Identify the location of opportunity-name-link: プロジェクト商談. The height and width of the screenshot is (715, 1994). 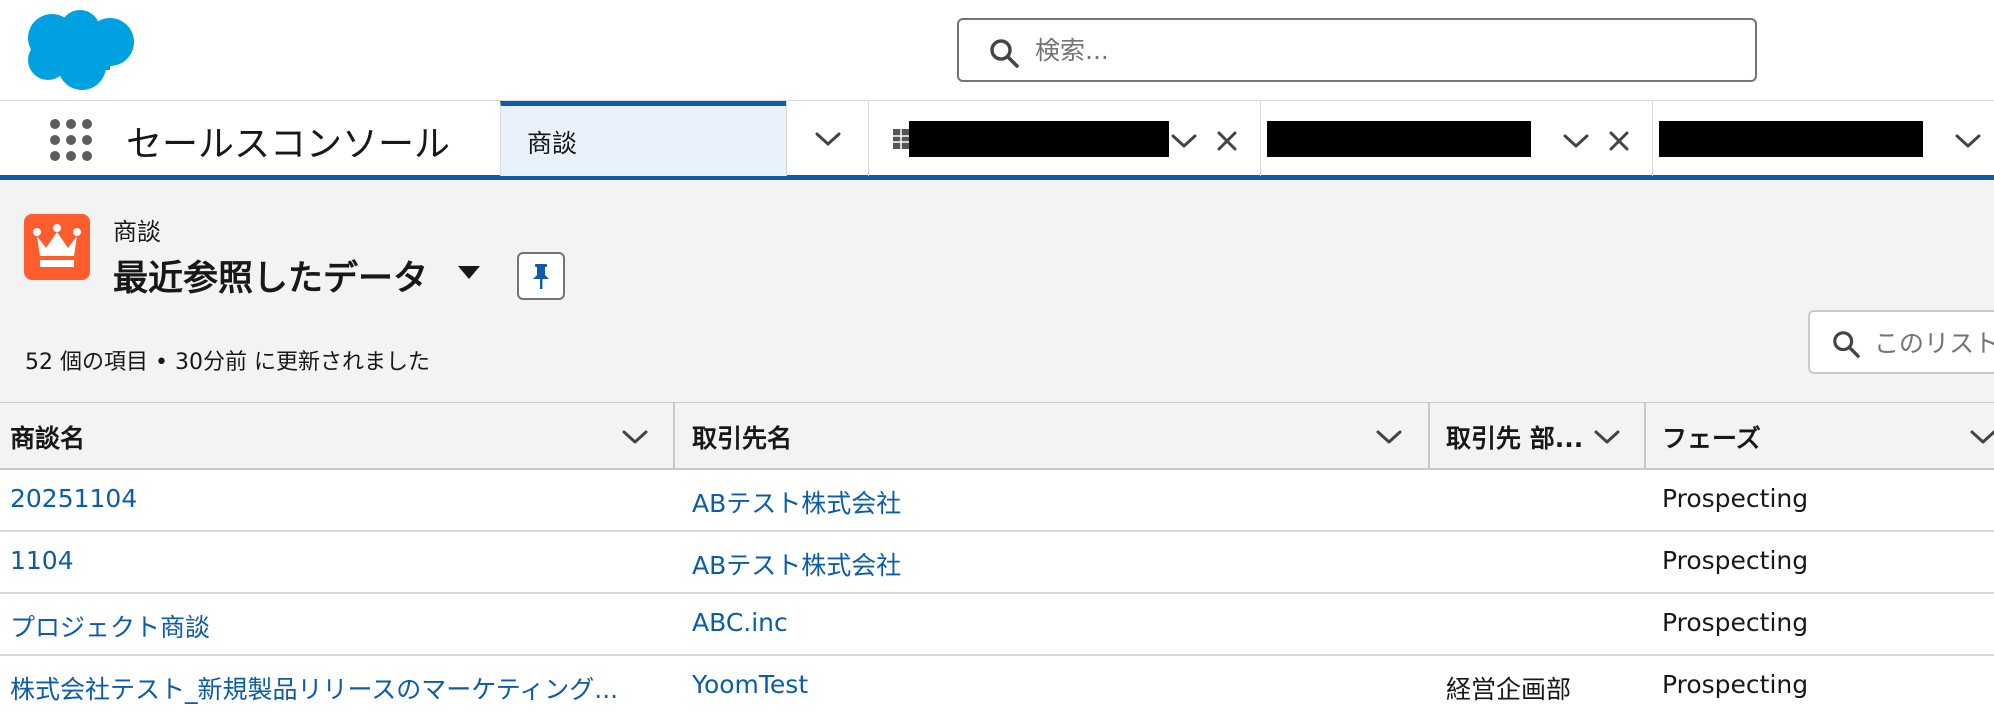
(330, 626).